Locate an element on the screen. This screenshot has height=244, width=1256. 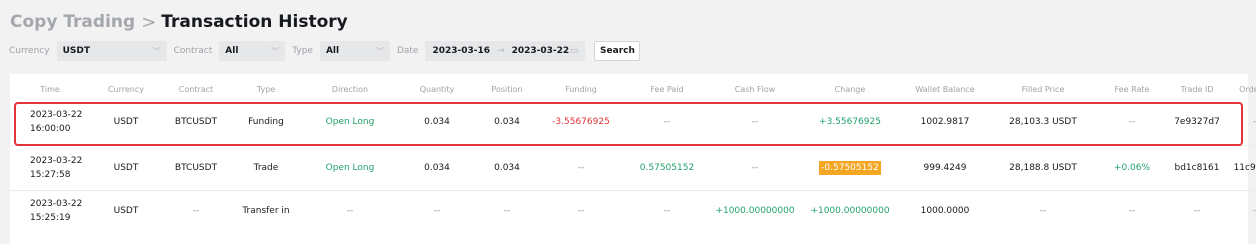
cell-type: Transfer in is located at coordinates (266, 210).